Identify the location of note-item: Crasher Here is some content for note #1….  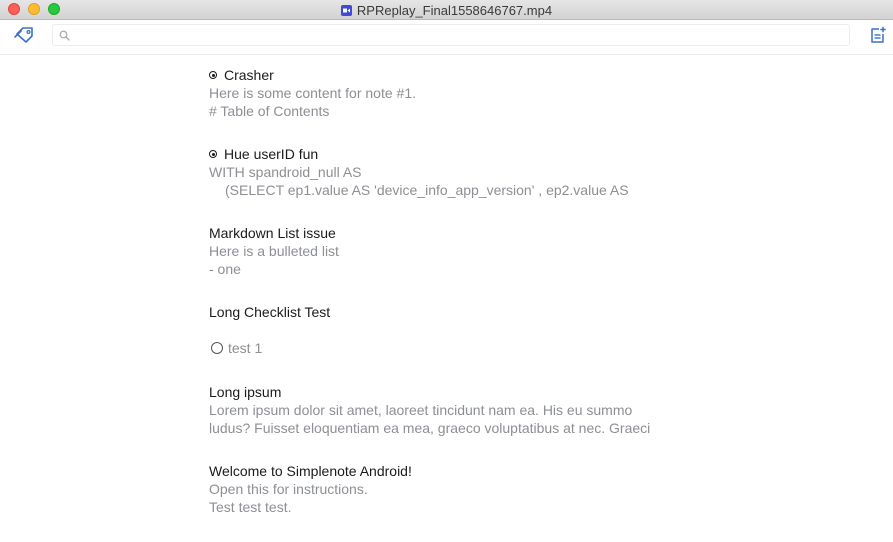
(489, 93).